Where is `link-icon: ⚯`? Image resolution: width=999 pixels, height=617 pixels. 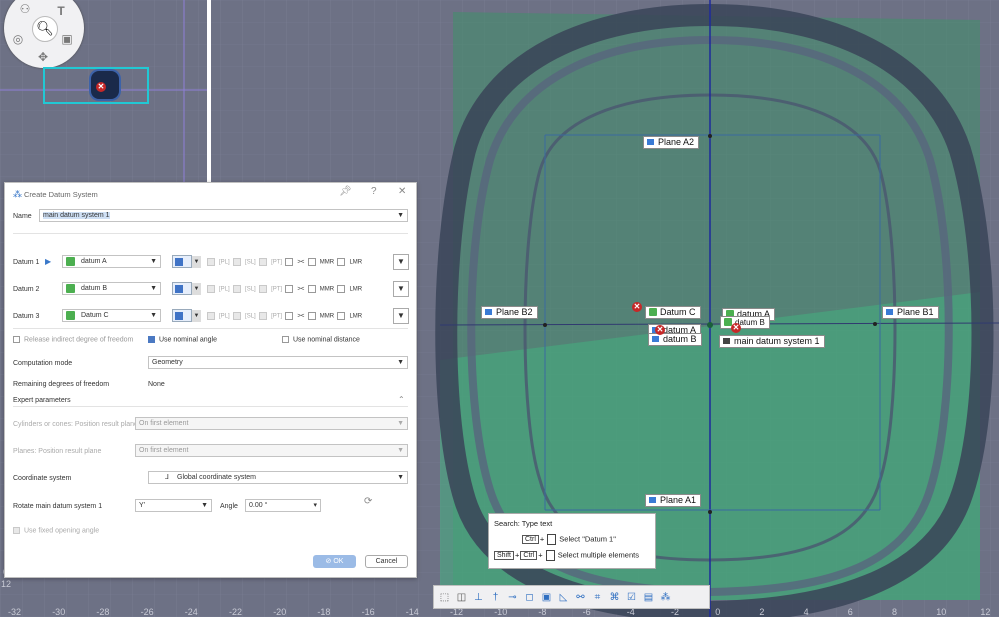 link-icon: ⚯ is located at coordinates (580, 597).